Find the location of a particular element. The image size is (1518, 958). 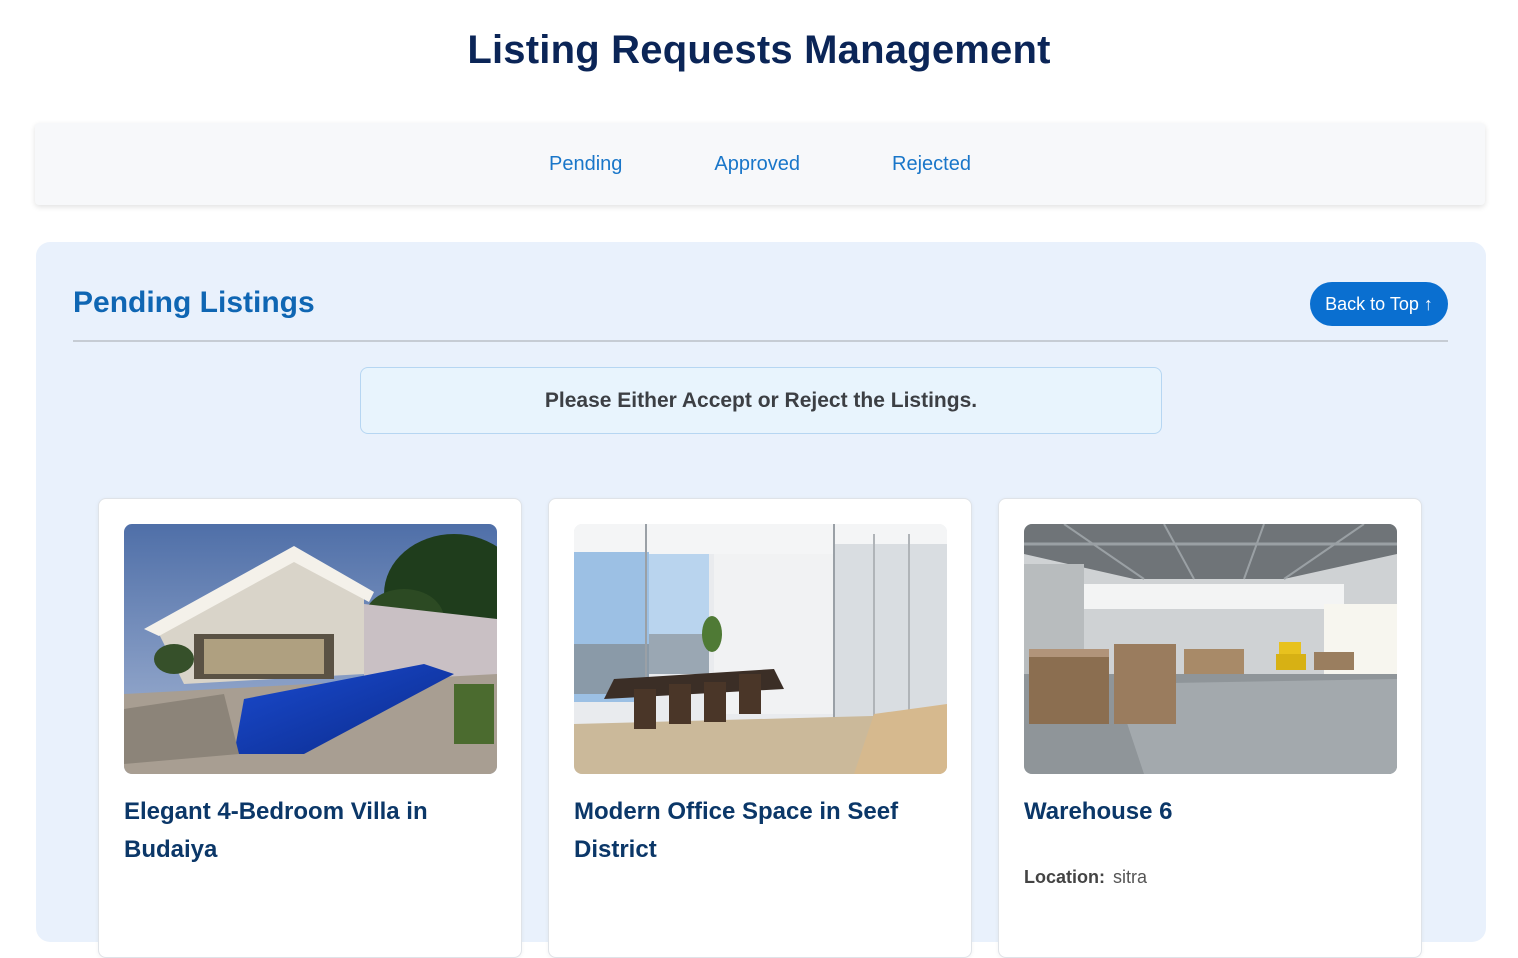

status-tabs: Pending Approved Rejected is located at coordinates (760, 164).